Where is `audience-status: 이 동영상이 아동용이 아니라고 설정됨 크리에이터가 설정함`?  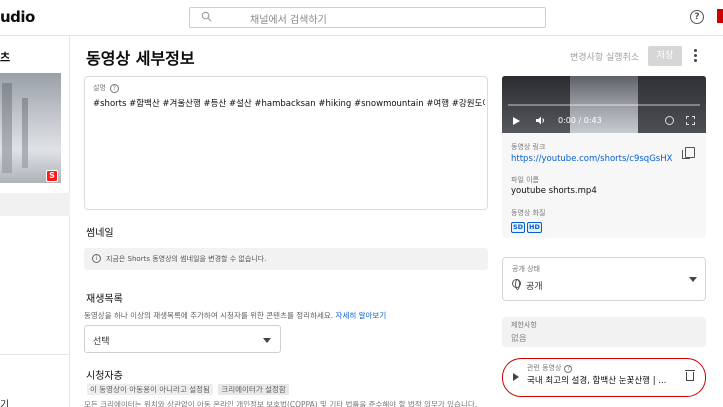
audience-status: 이 동영상이 아동용이 아니라고 설정됨 크리에이터가 설정함 is located at coordinates (186, 389).